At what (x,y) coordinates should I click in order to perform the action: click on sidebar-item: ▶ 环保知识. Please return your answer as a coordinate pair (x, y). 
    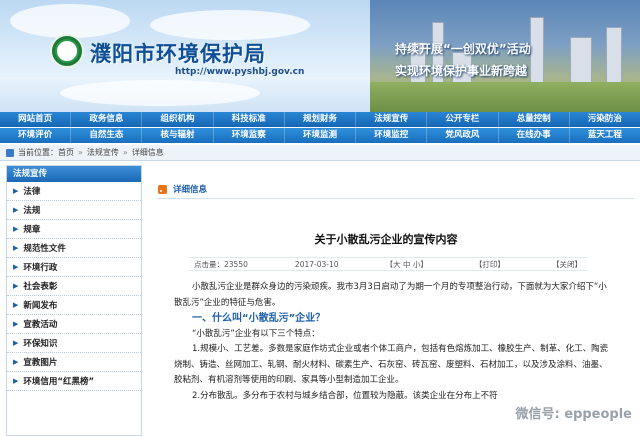
    Looking at the image, I should click on (74, 343).